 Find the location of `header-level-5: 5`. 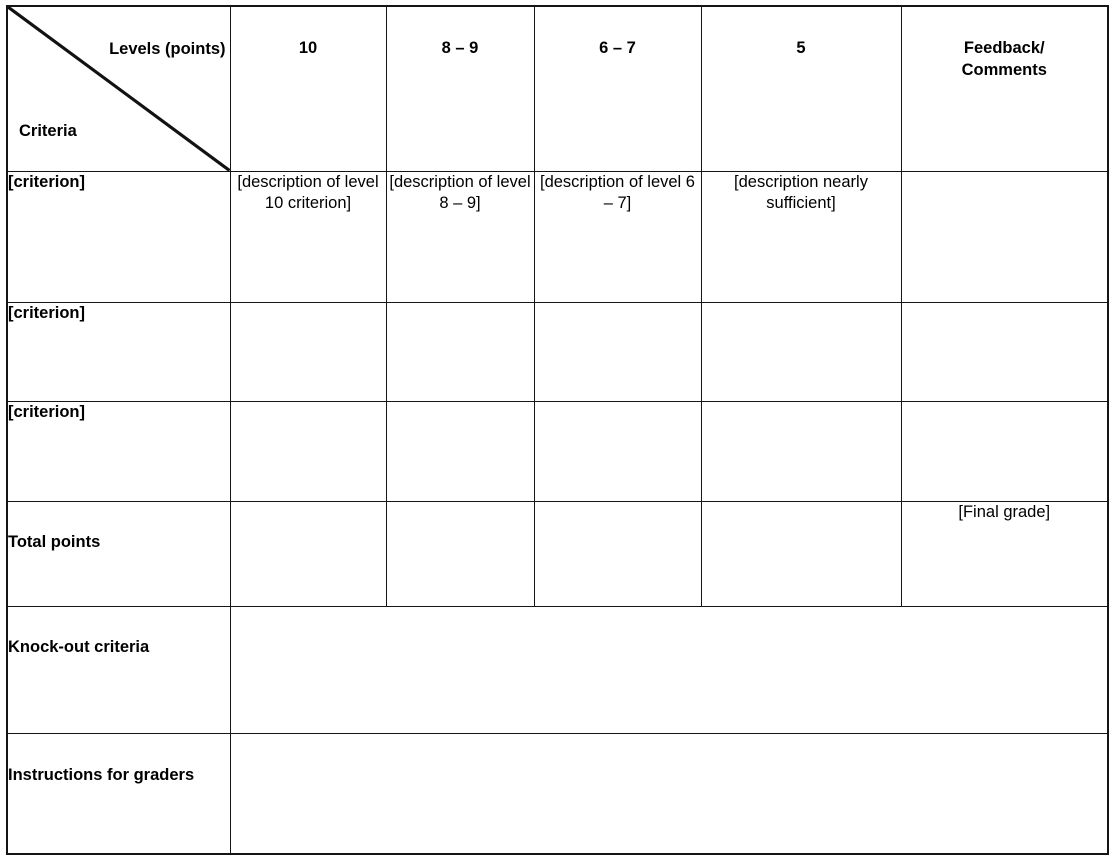

header-level-5: 5 is located at coordinates (801, 88).